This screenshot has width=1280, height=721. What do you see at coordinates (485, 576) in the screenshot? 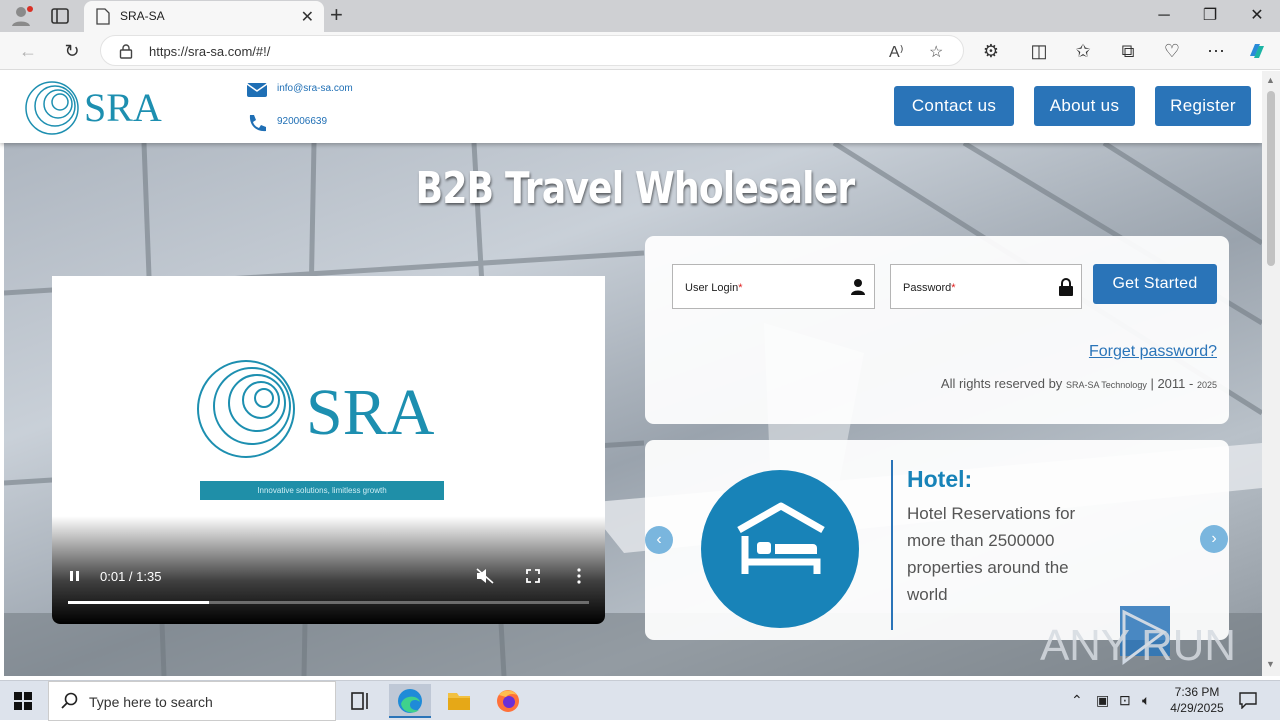
I see `muted-icon` at bounding box center [485, 576].